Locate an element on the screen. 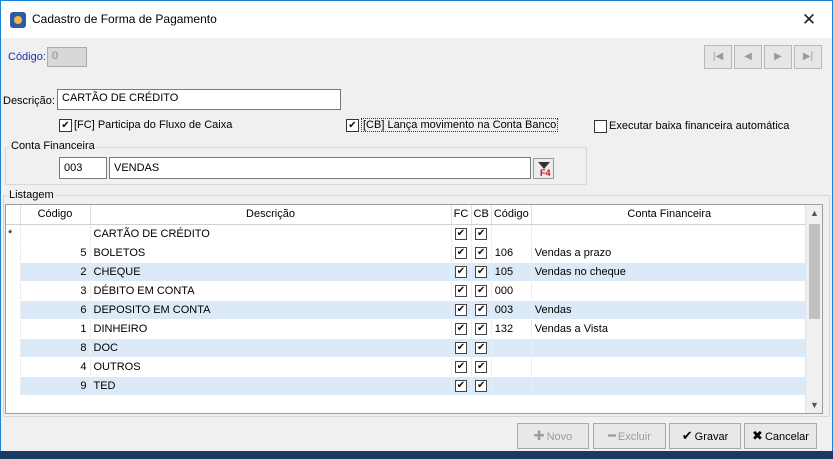  conta-name-input: VENDAS is located at coordinates (320, 168).